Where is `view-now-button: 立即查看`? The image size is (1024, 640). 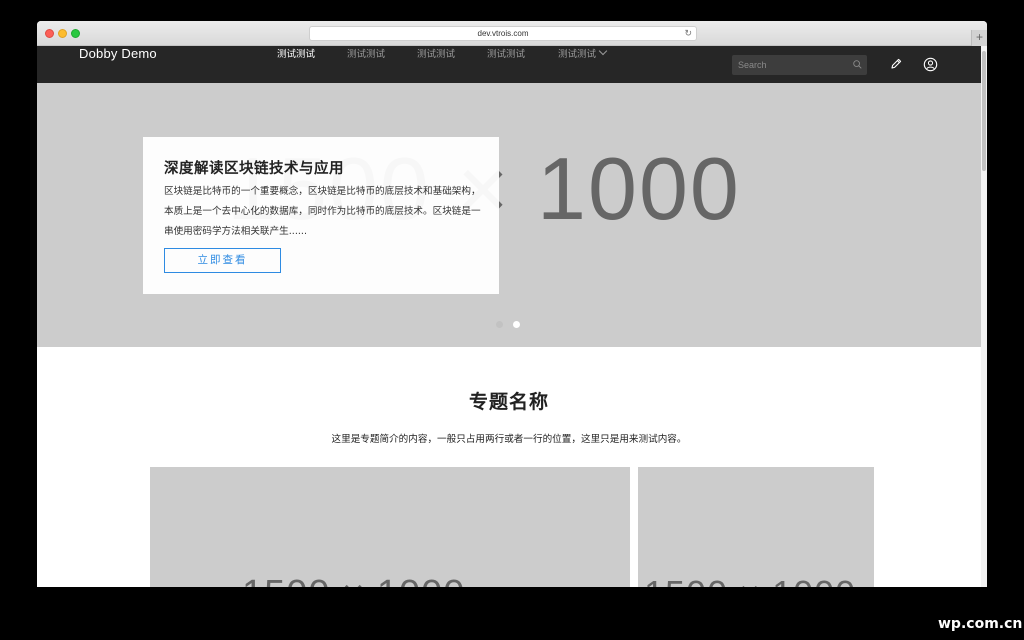
view-now-button: 立即查看 is located at coordinates (222, 260).